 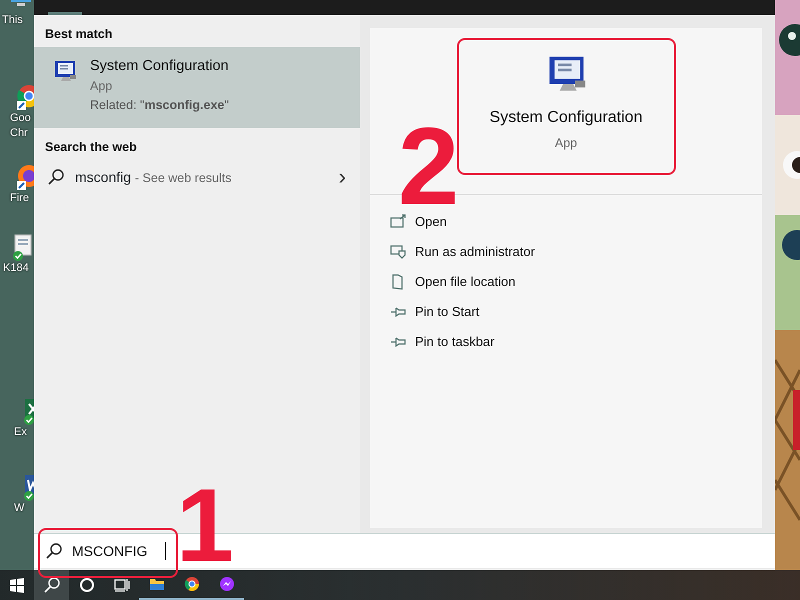 I want to click on windows-icon, so click(x=17, y=585).